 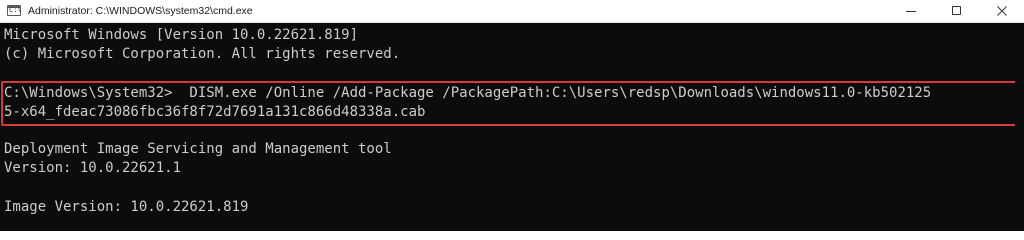 I want to click on minimize-button, so click(x=911, y=11).